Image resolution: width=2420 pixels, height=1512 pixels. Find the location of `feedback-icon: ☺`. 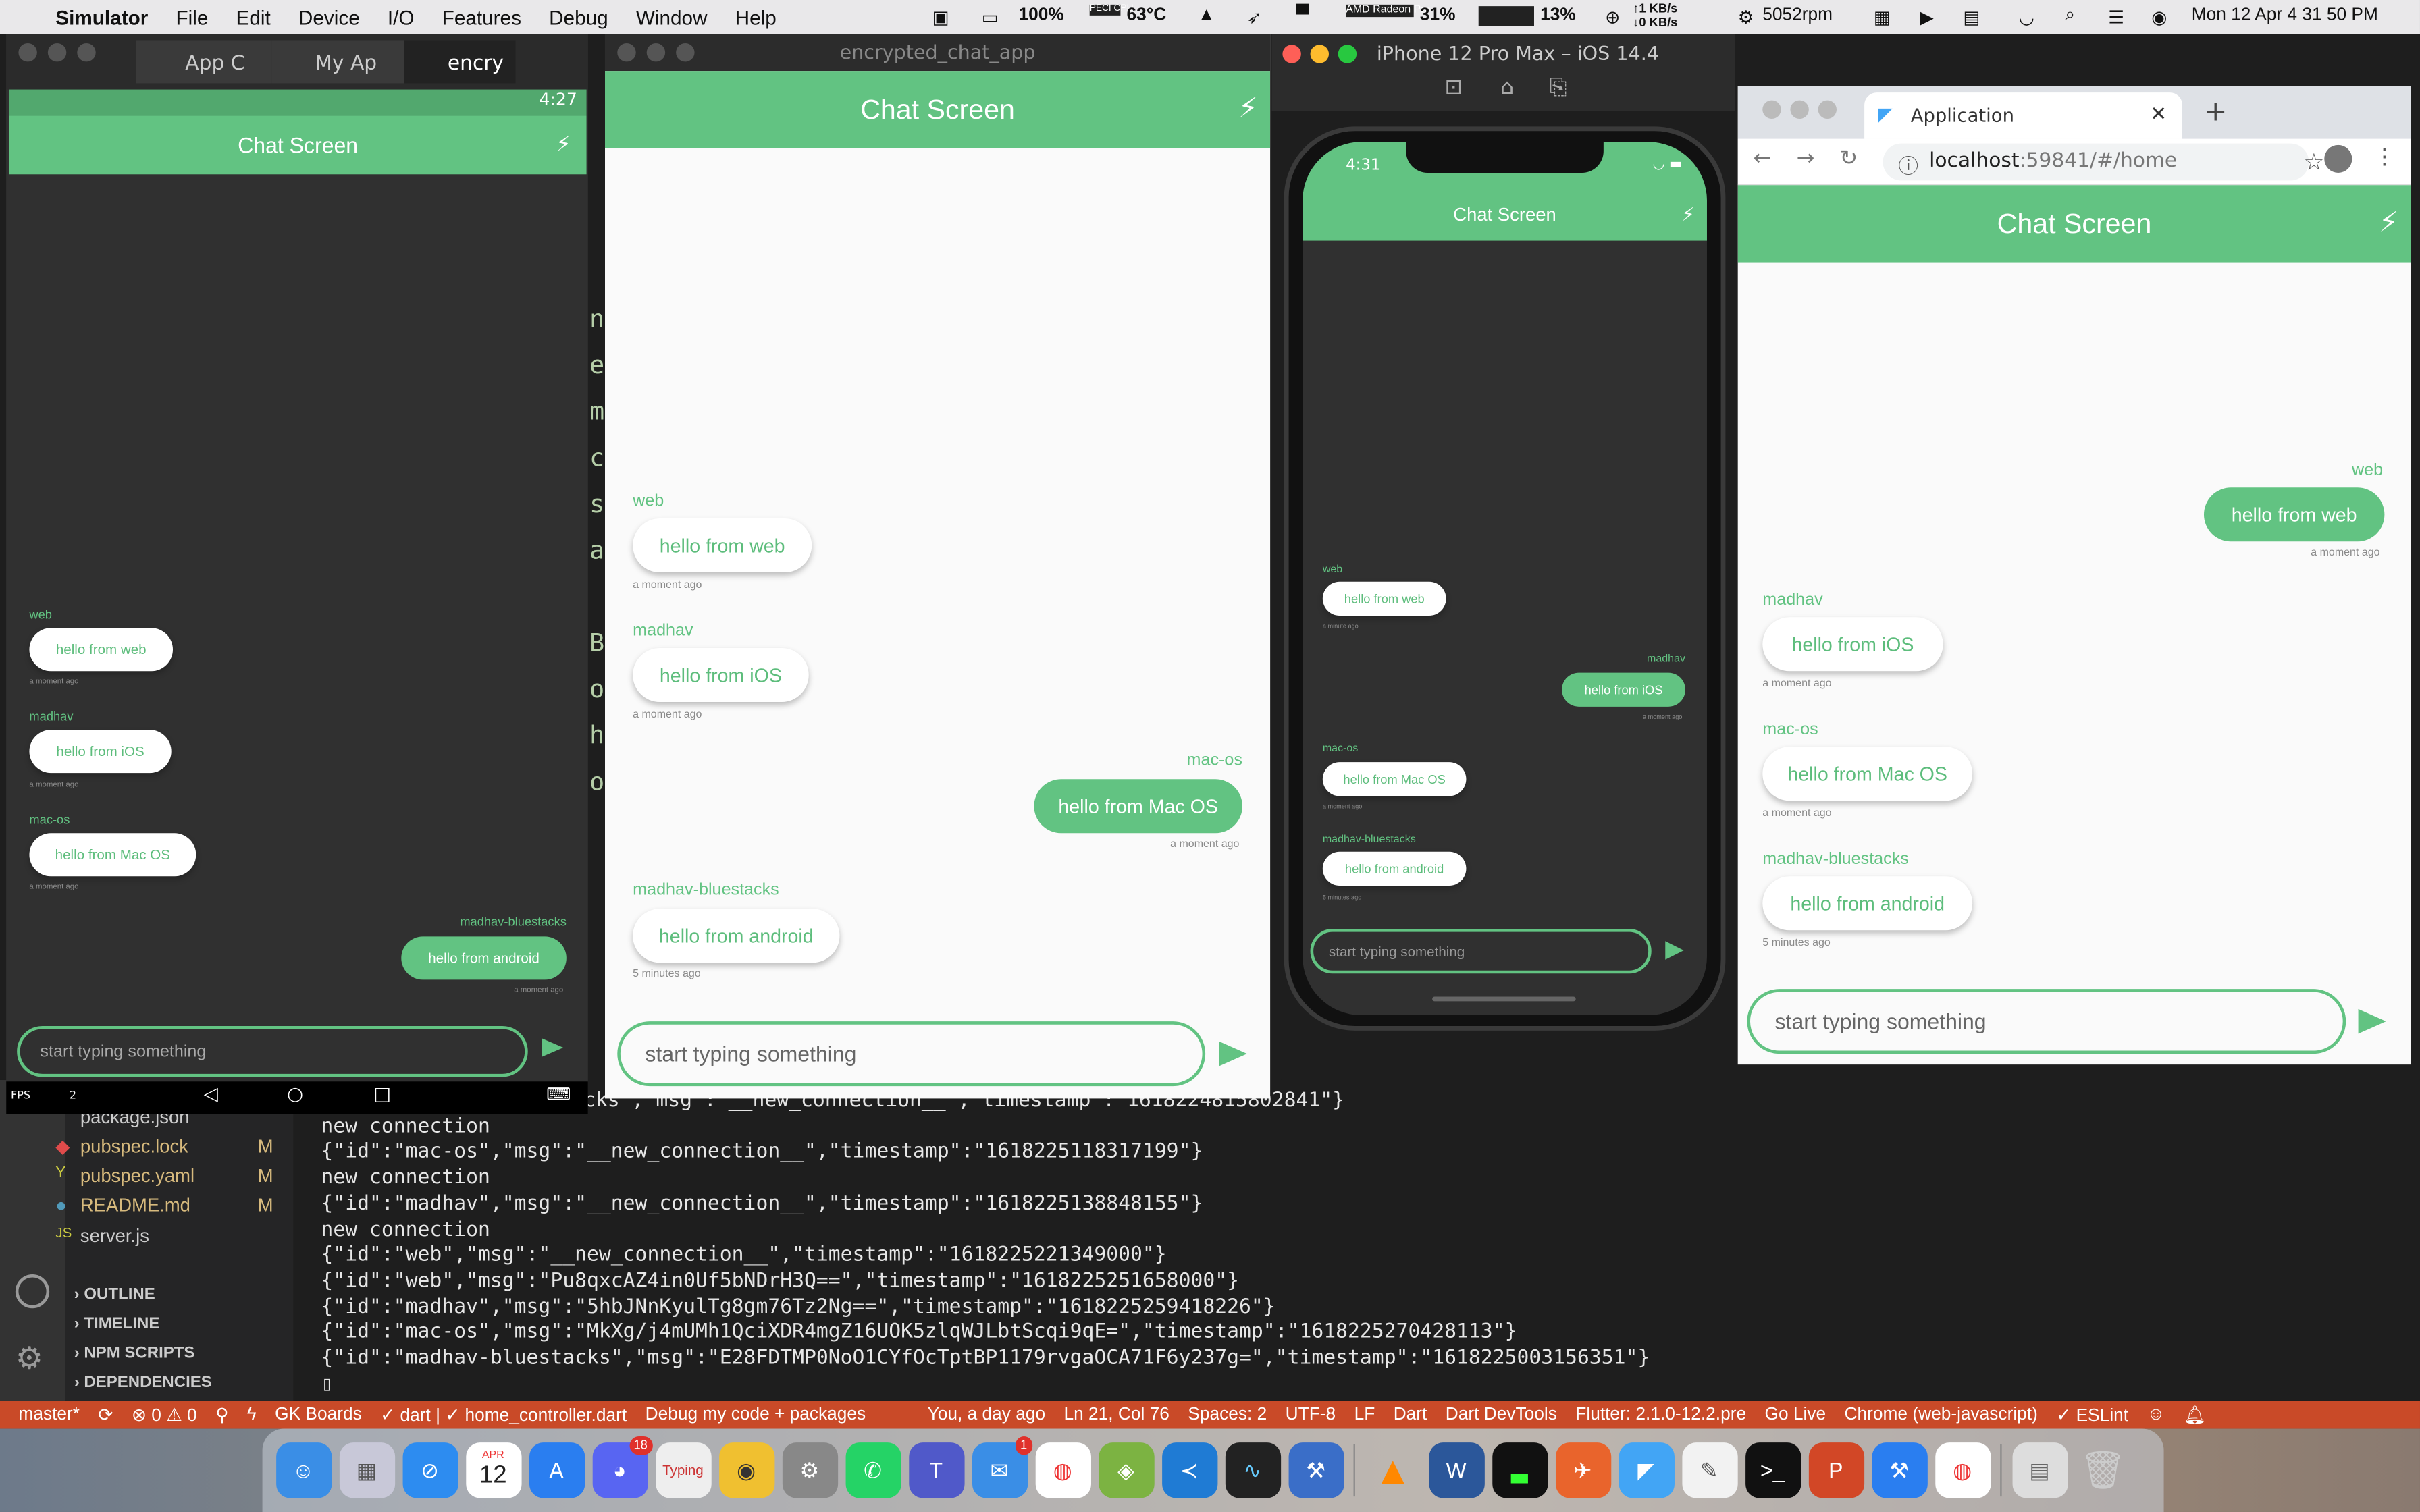

feedback-icon: ☺ is located at coordinates (2156, 1415).